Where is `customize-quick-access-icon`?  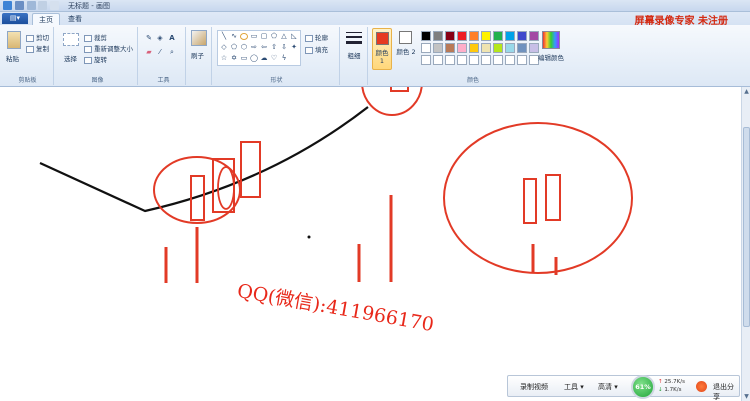
customize-quick-access-icon is located at coordinates (54, 5).